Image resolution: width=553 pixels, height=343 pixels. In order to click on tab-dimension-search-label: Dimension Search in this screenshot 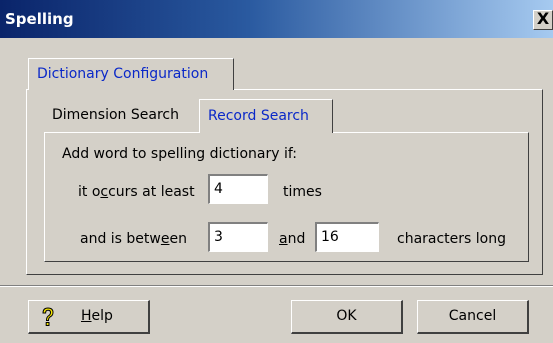, I will do `click(115, 115)`.